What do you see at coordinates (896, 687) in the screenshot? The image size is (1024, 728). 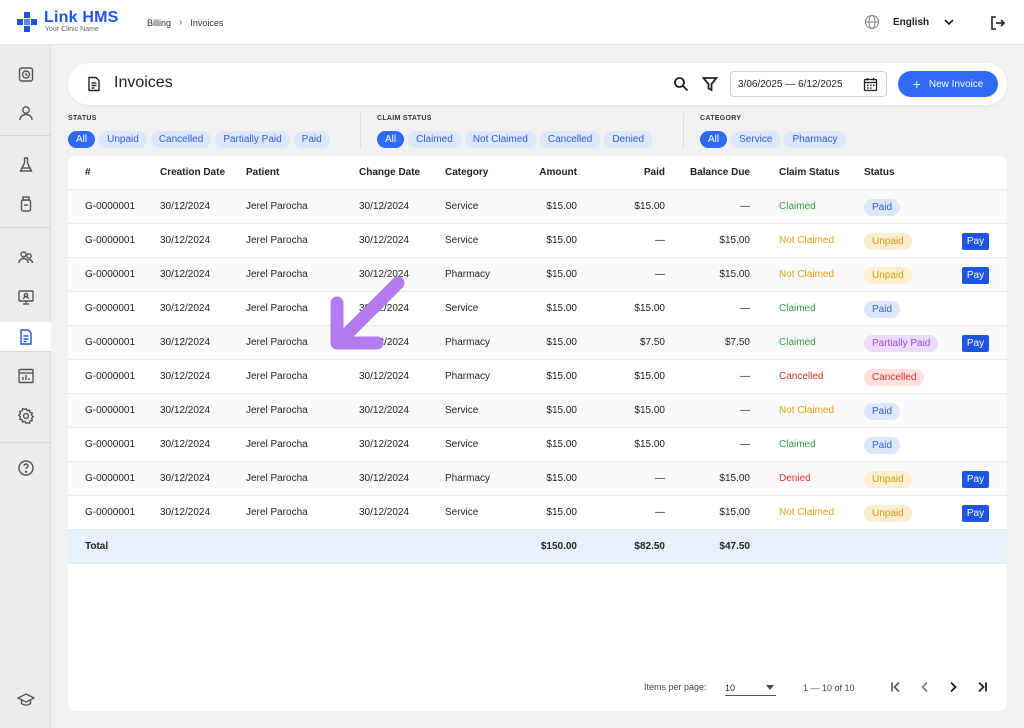 I see `first-page-icon` at bounding box center [896, 687].